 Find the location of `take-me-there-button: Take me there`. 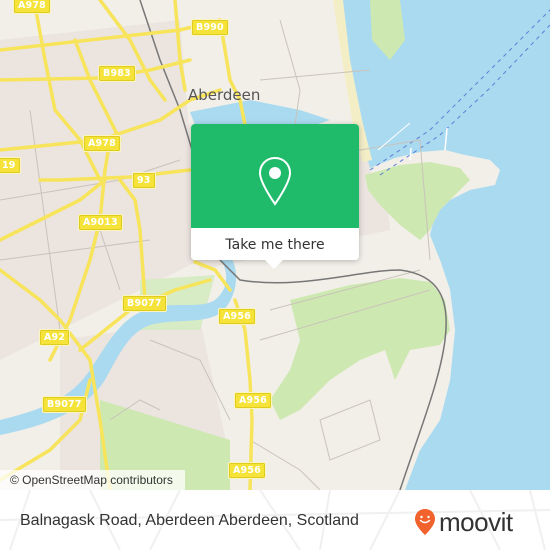

take-me-there-button: Take me there is located at coordinates (275, 244).